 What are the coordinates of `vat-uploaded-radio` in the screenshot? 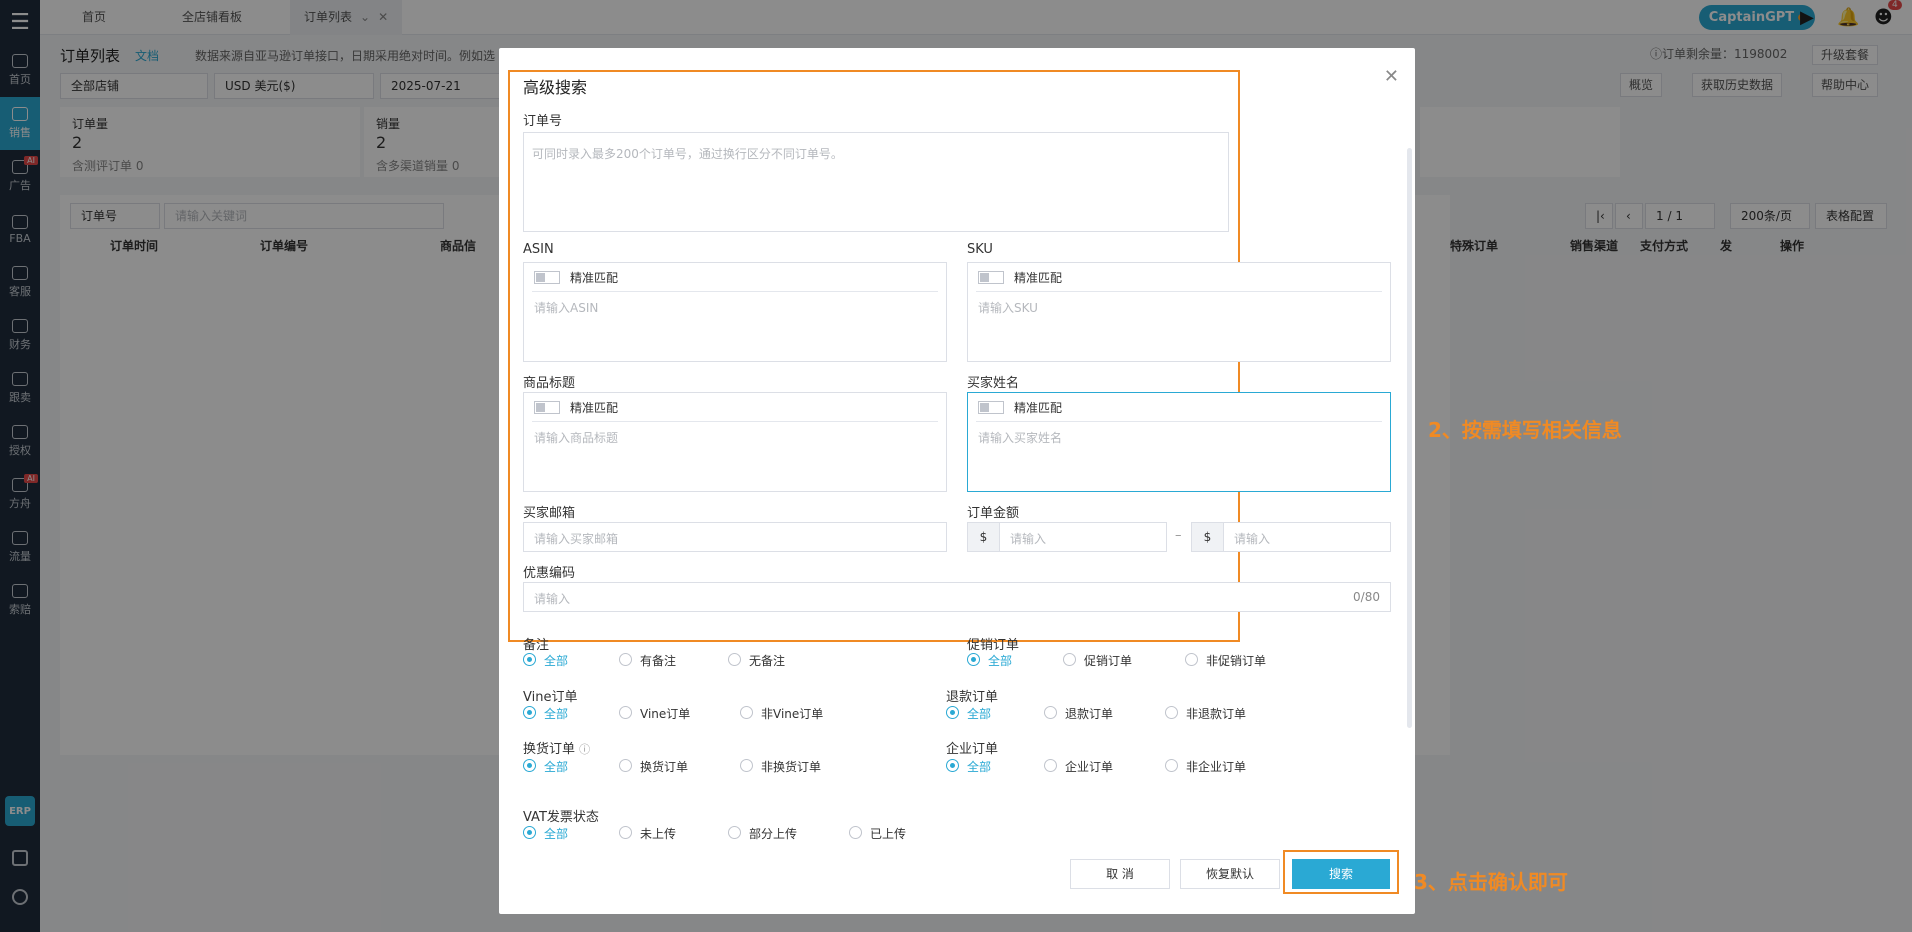 It's located at (855, 832).